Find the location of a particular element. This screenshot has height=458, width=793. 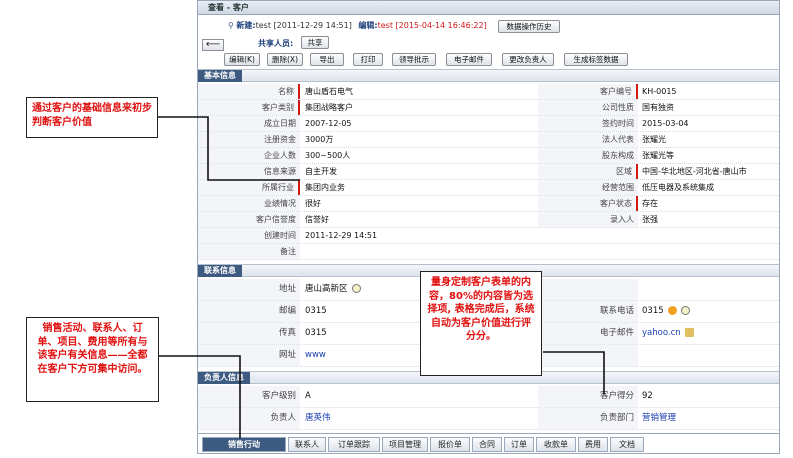

back-button: ⟵ is located at coordinates (213, 45).